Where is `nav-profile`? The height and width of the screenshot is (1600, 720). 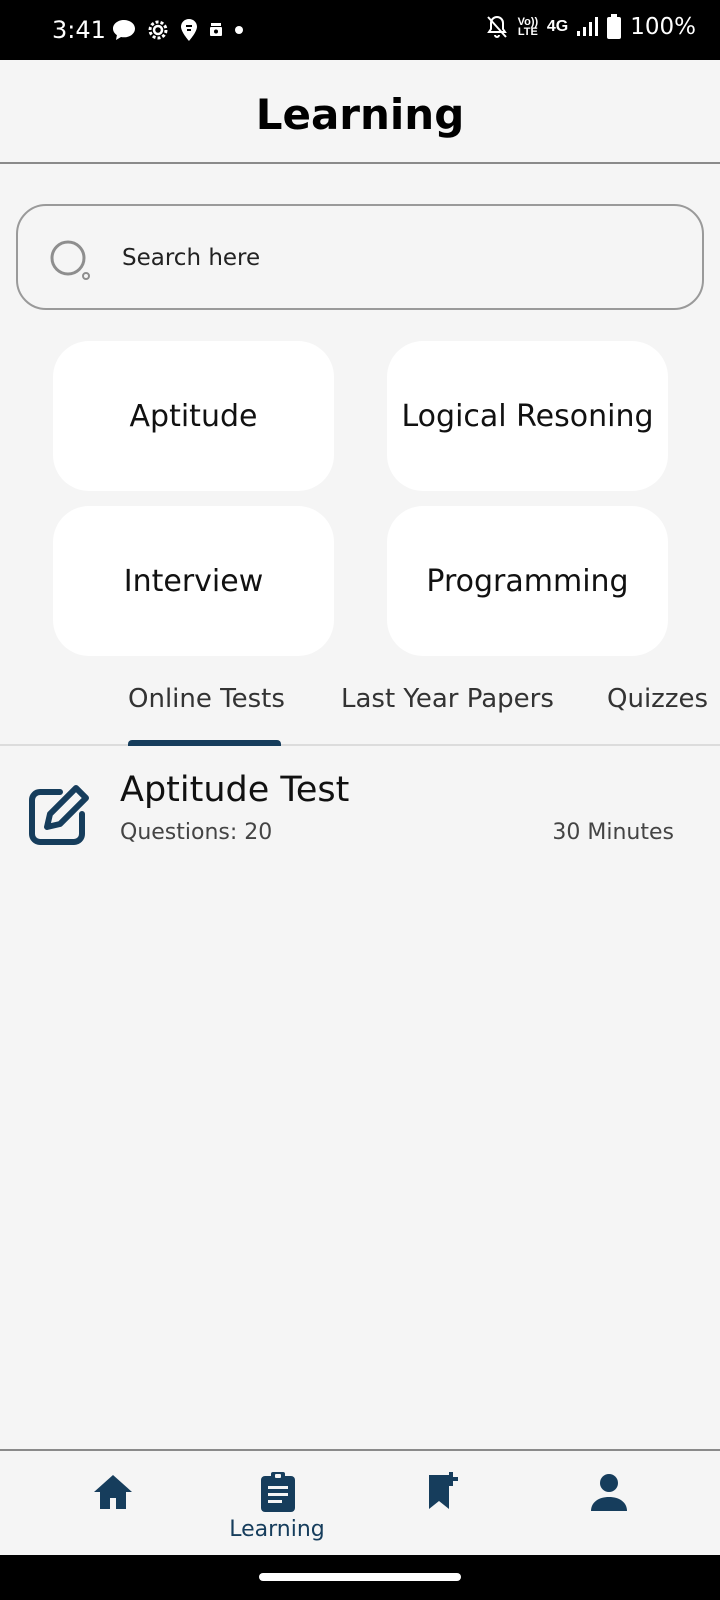 nav-profile is located at coordinates (608, 1503).